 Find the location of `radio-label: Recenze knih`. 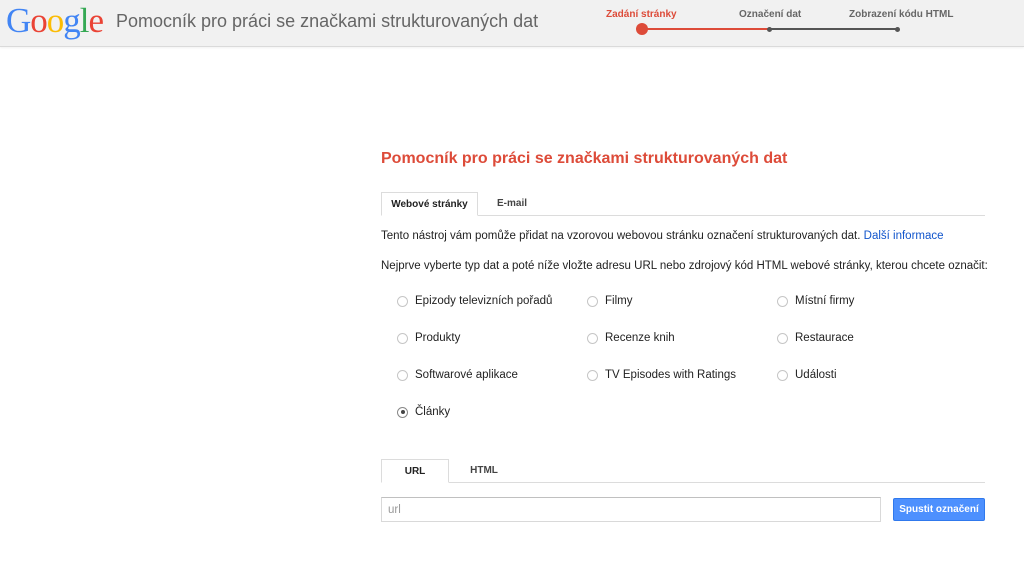

radio-label: Recenze knih is located at coordinates (640, 338).